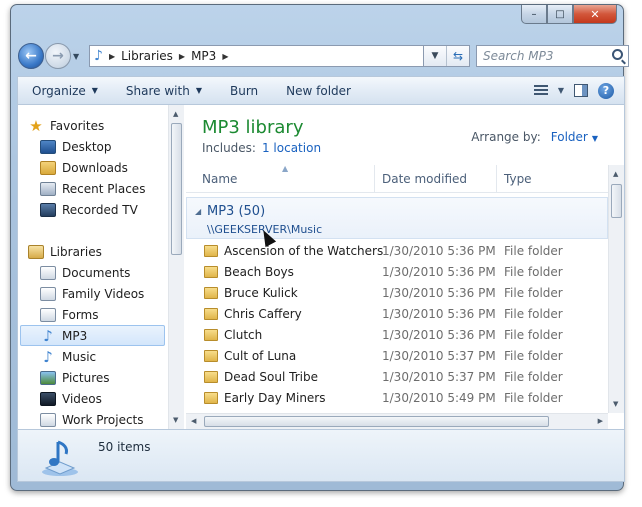 The image size is (642, 507). What do you see at coordinates (219, 179) in the screenshot?
I see `column-name: Name` at bounding box center [219, 179].